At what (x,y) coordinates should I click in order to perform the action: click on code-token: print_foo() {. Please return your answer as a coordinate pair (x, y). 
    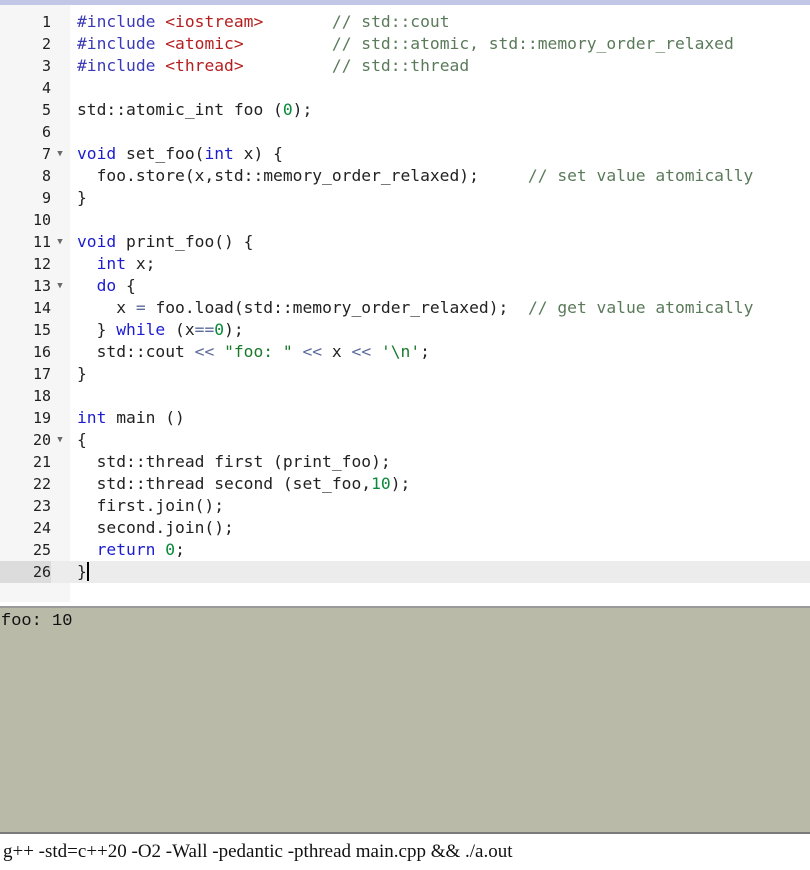
    Looking at the image, I should click on (185, 241).